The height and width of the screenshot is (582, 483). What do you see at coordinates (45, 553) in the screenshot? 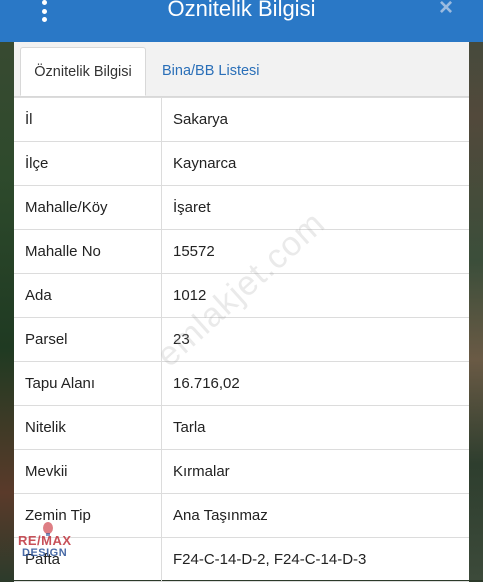
I see `logo-line2: DESIGN` at bounding box center [45, 553].